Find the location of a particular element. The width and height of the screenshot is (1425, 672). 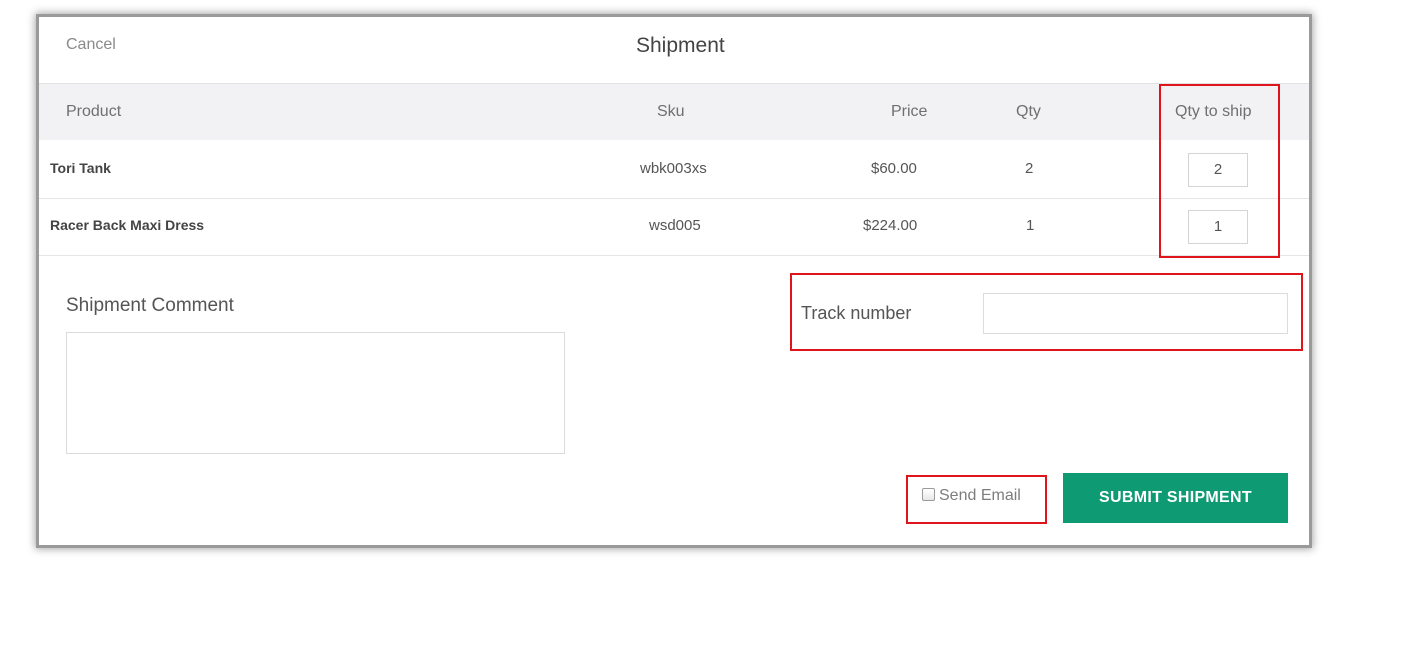

product-price: $60.00 is located at coordinates (894, 168).